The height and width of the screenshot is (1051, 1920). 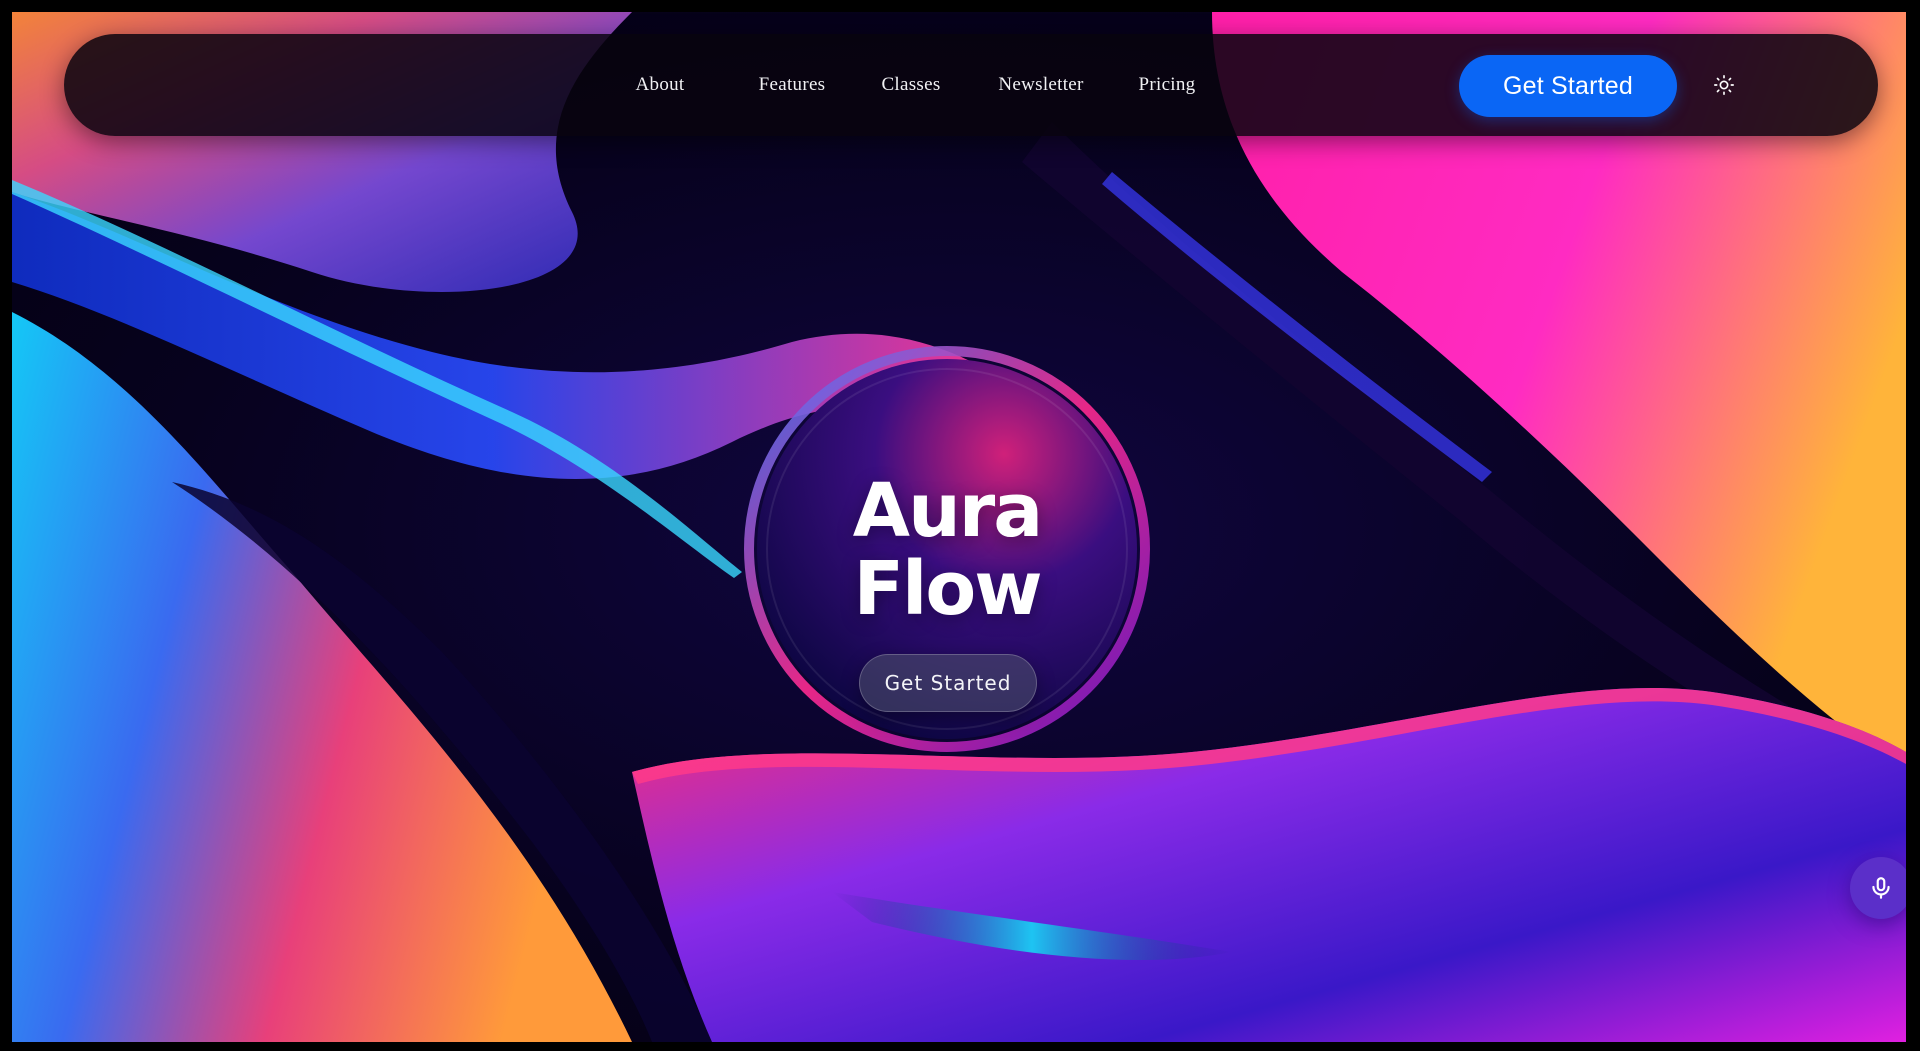 I want to click on nav-link-features: Features, so click(x=792, y=85).